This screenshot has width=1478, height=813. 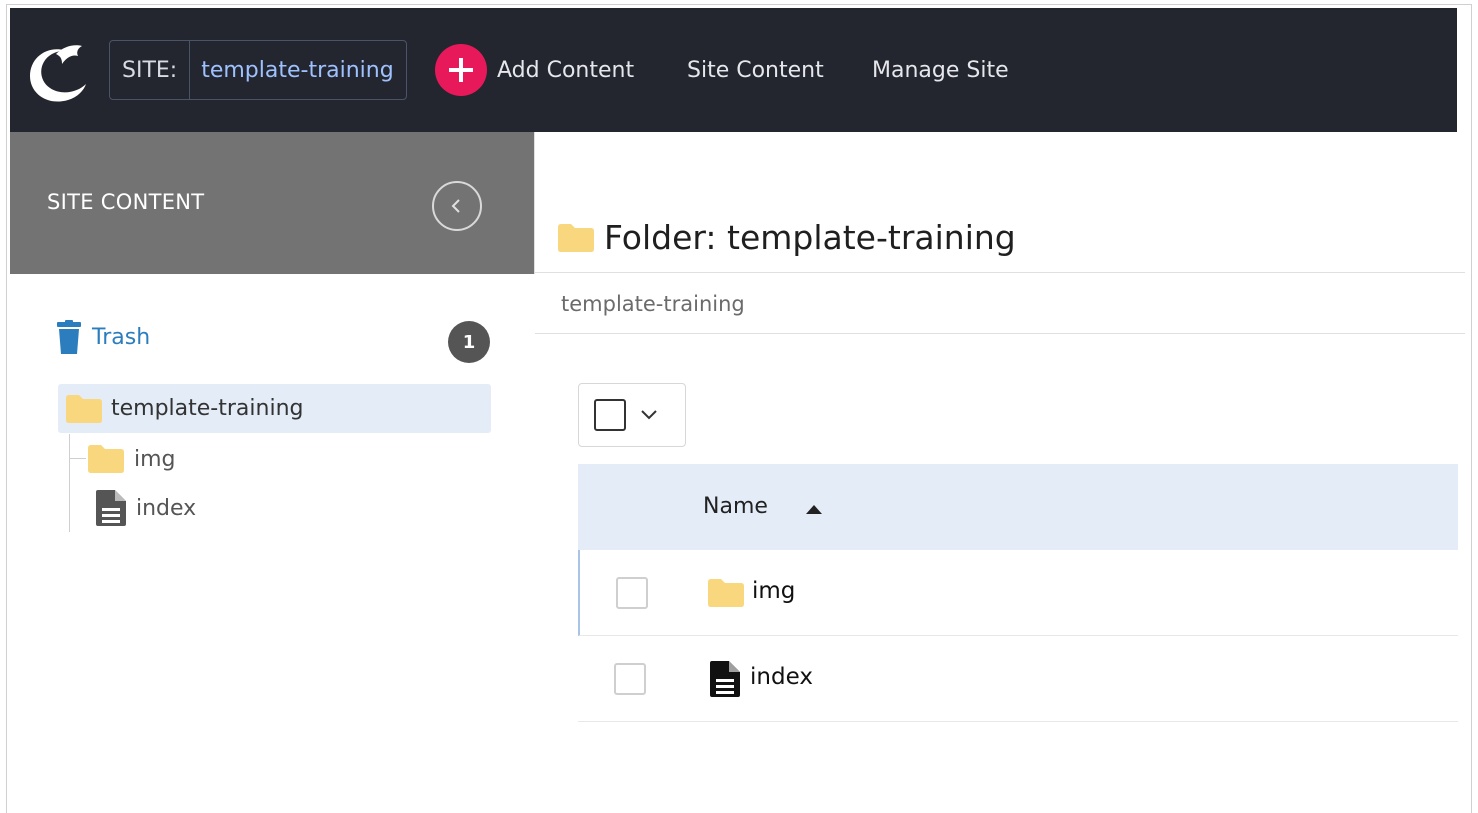 I want to click on table-row: img, so click(x=1018, y=593).